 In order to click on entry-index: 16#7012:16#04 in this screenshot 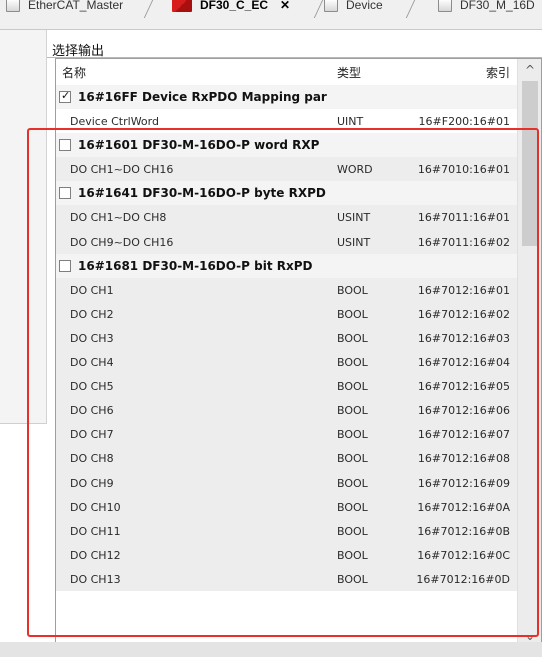, I will do `click(463, 363)`.